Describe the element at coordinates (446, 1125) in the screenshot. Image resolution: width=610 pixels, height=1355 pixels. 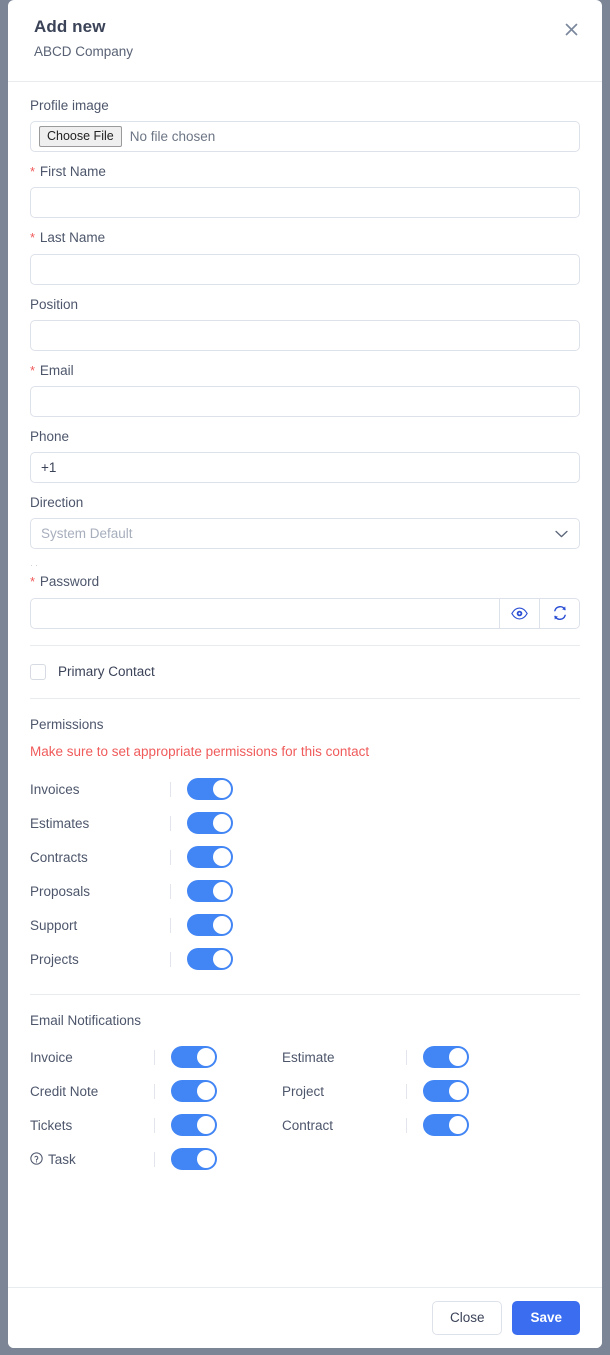
I see `notification-toggle-contract` at that location.